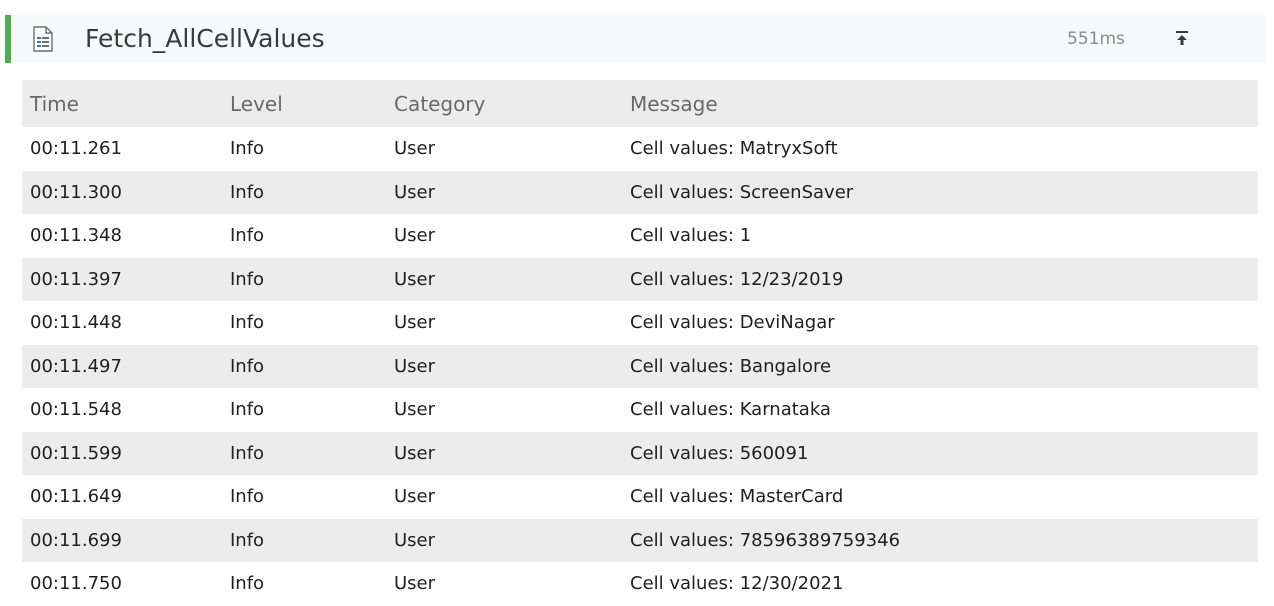 The image size is (1274, 606). Describe the element at coordinates (731, 366) in the screenshot. I see `cell-message: Cell values: Bangalore` at that location.